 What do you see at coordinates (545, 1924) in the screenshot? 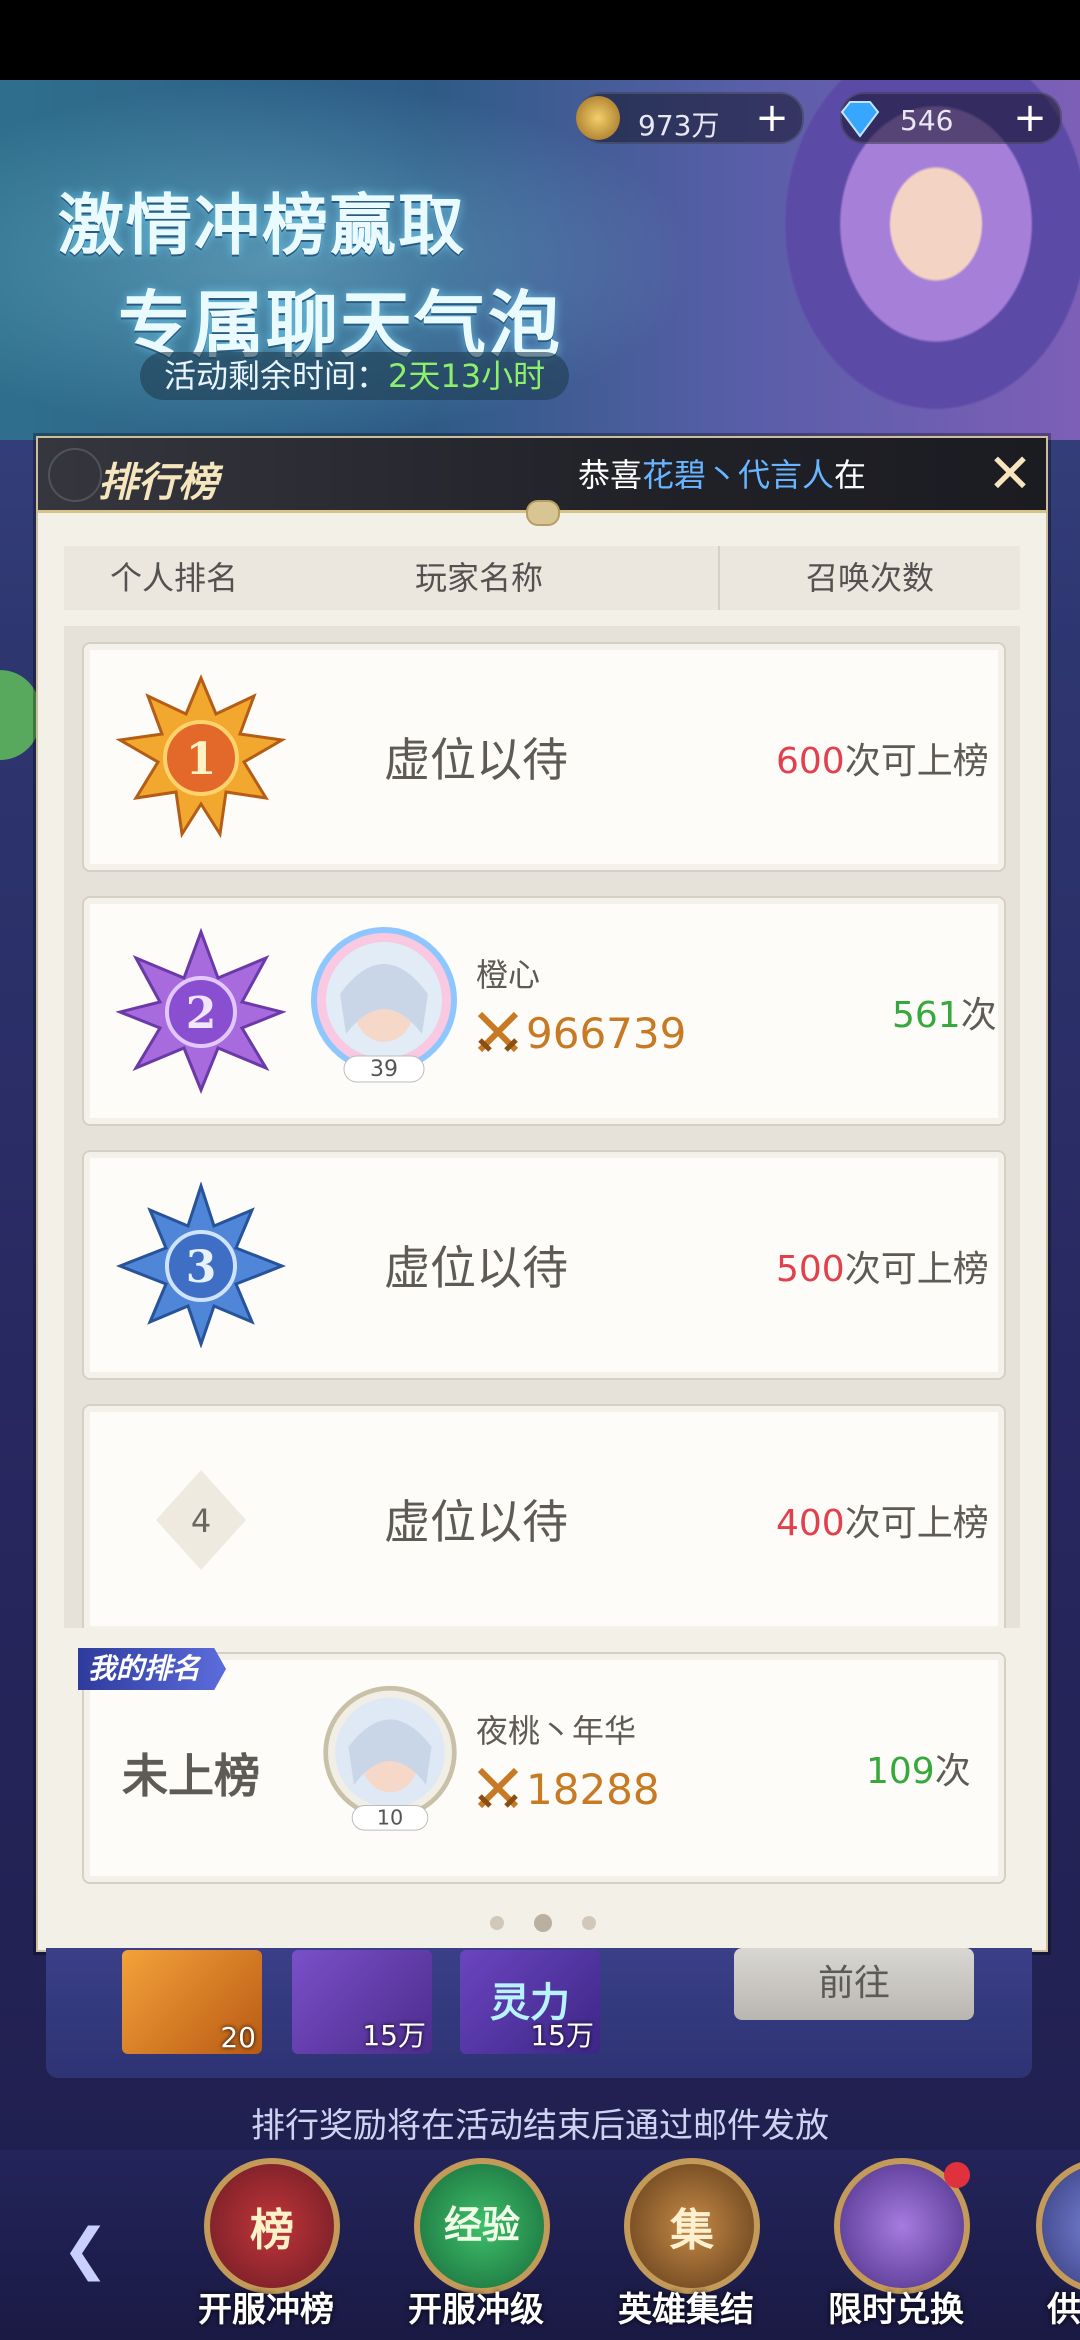
I see `page-indicator` at bounding box center [545, 1924].